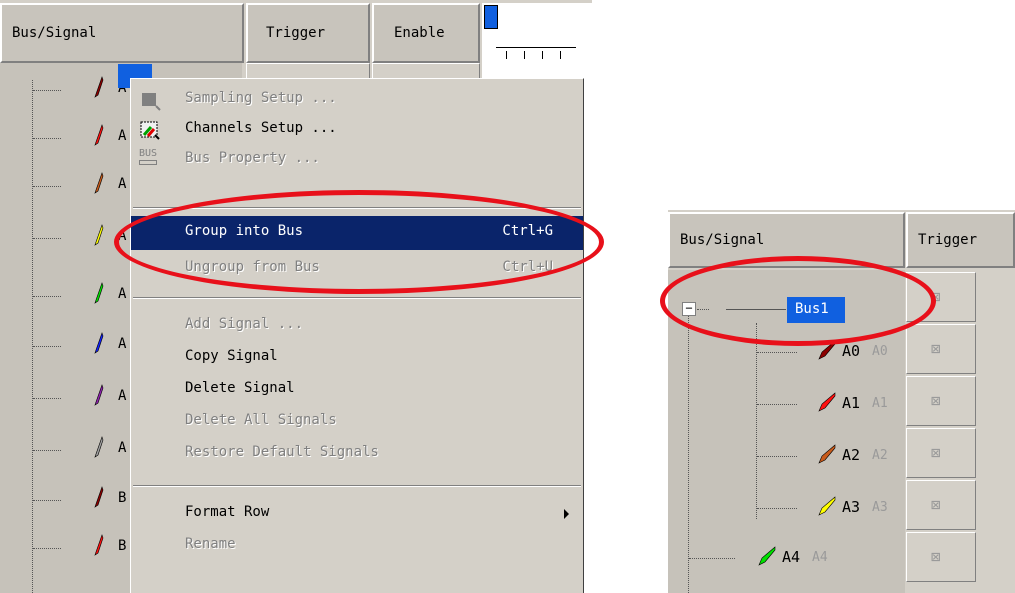 This screenshot has height=593, width=1015. I want to click on signal-alias: A4, so click(820, 557).